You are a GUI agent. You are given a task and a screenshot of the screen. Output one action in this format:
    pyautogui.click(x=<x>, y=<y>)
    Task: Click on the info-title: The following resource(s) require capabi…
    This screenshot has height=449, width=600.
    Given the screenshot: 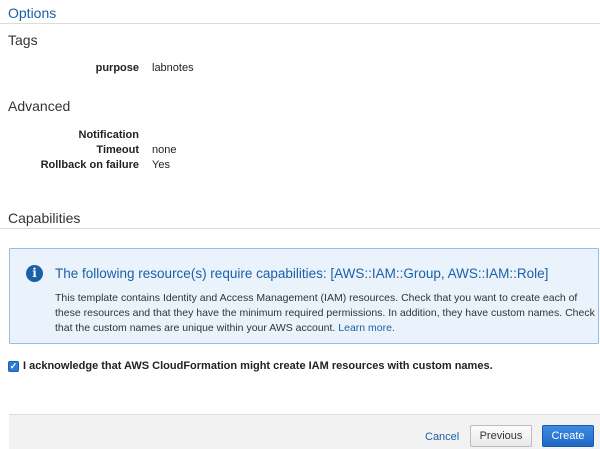 What is the action you would take?
    pyautogui.click(x=302, y=273)
    